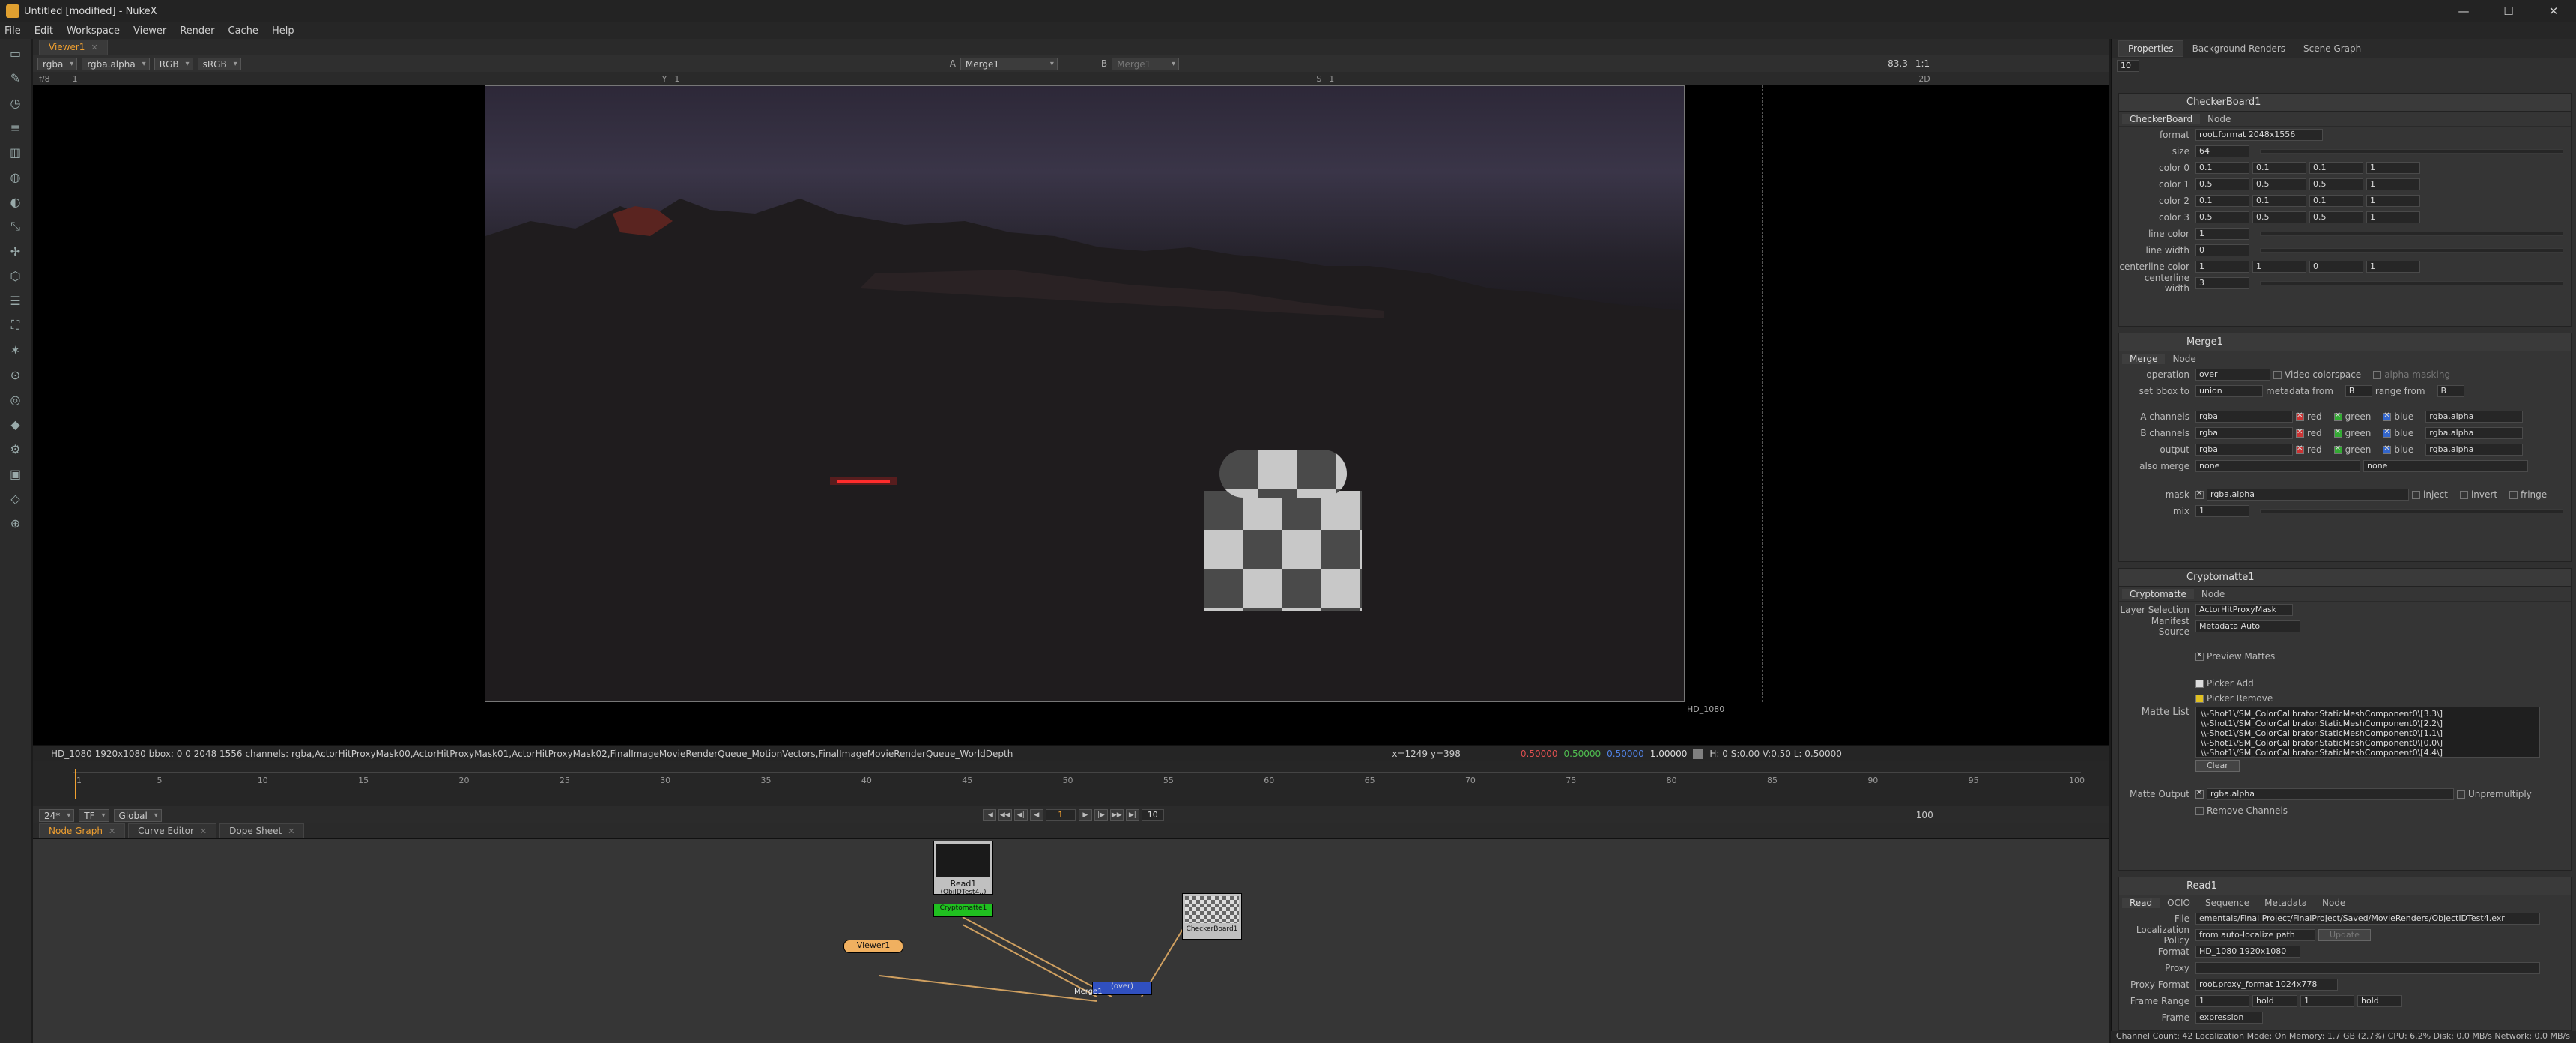 This screenshot has width=2576, height=1043. What do you see at coordinates (2179, 903) in the screenshot?
I see `tab-ocio: OCIO` at bounding box center [2179, 903].